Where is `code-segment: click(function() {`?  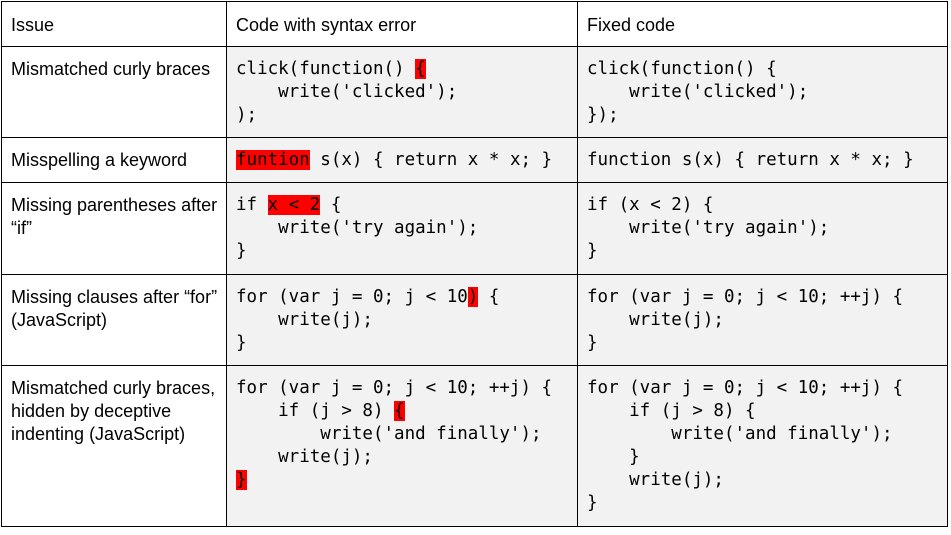 code-segment: click(function() { is located at coordinates (682, 69).